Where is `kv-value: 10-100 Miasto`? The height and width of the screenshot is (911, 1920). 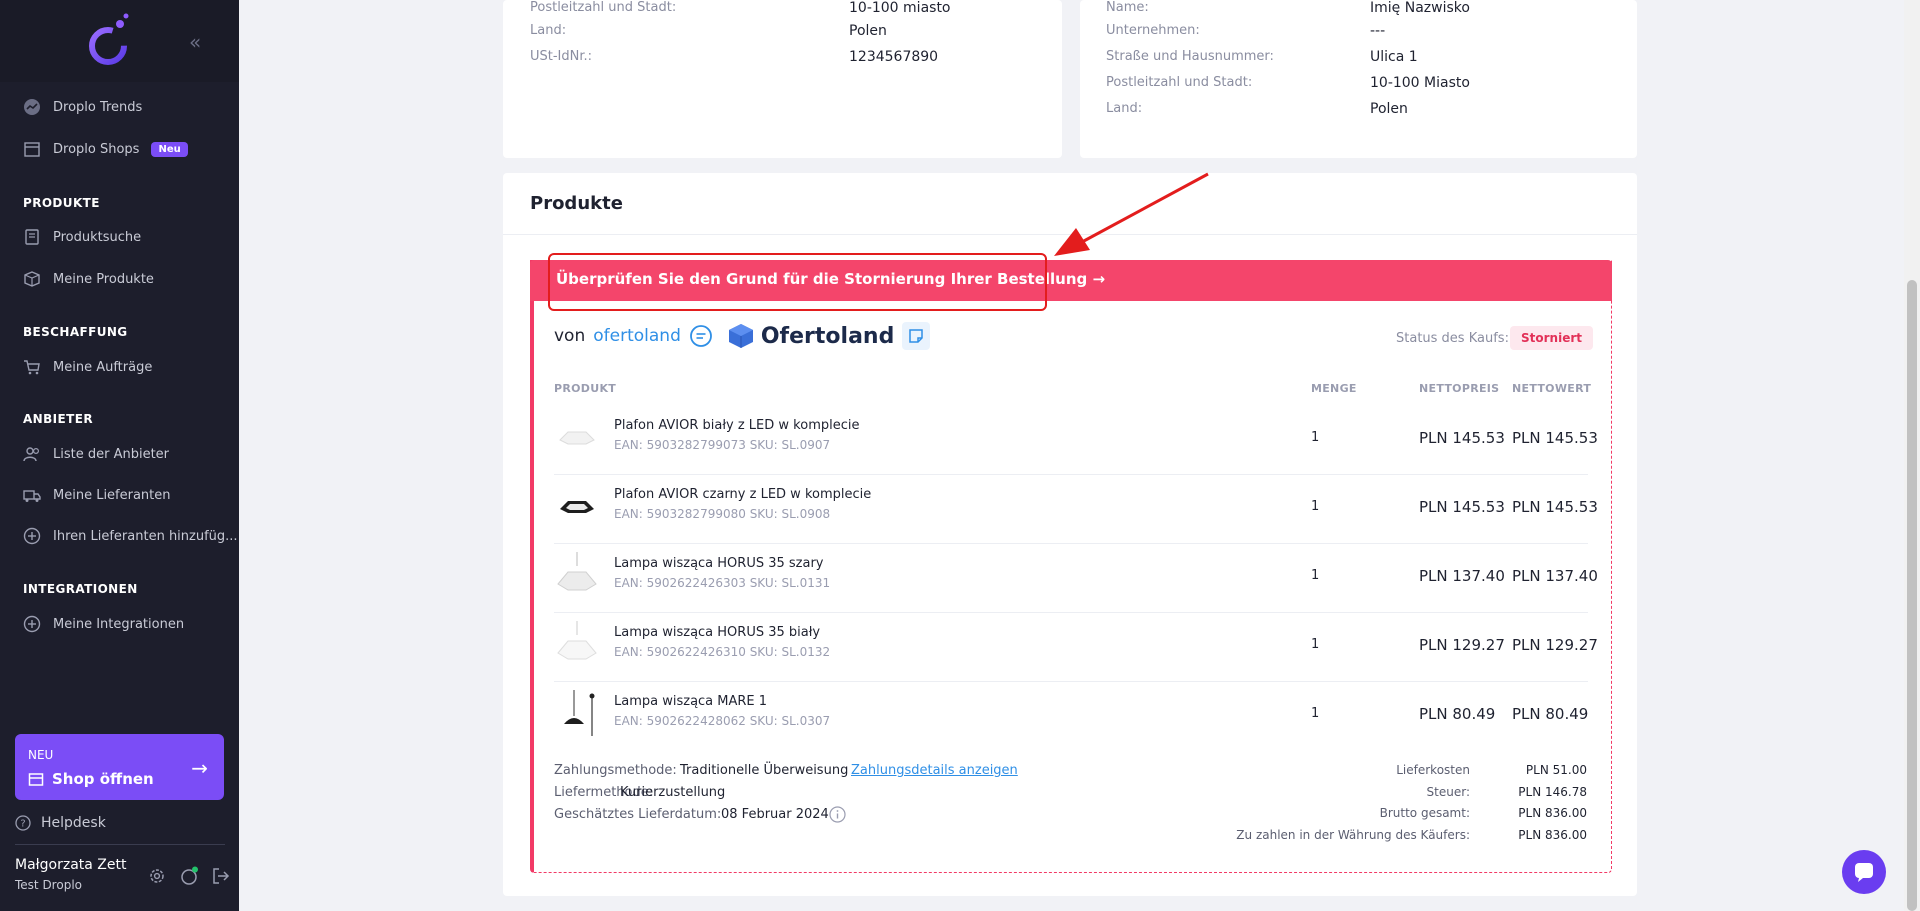
kv-value: 10-100 Miasto is located at coordinates (1420, 83).